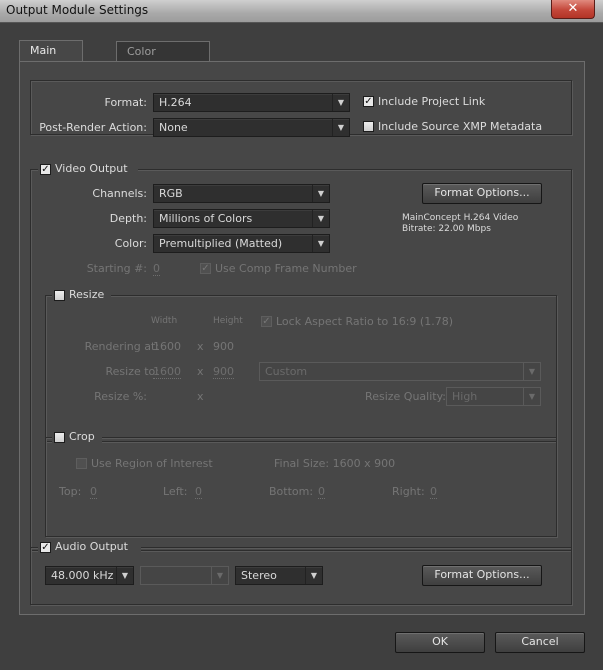 The height and width of the screenshot is (670, 603). Describe the element at coordinates (164, 321) in the screenshot. I see `width-column-header: Width` at that location.